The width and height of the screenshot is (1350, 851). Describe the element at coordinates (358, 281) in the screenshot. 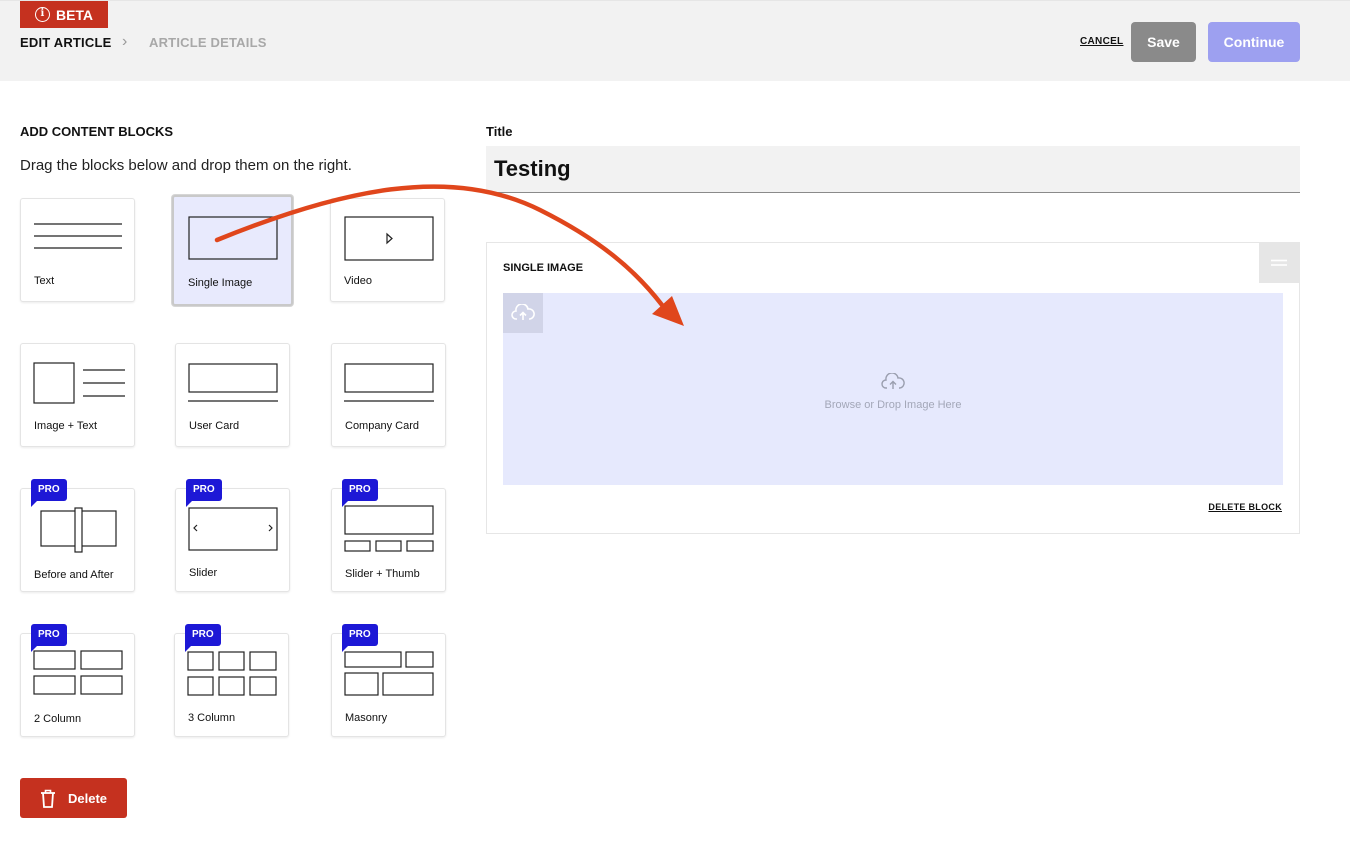

I see `block-label: Video` at that location.